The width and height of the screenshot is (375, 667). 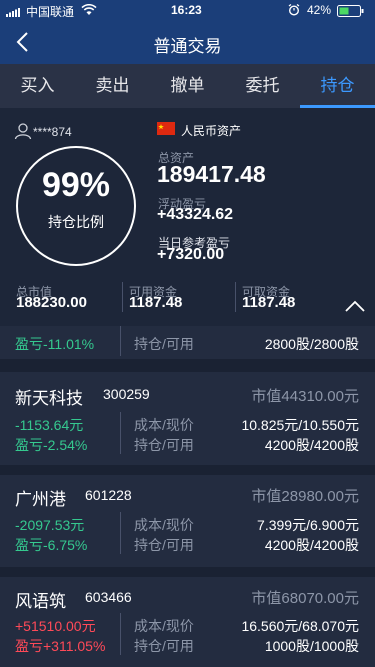 I want to click on alarm-icon, so click(x=294, y=11).